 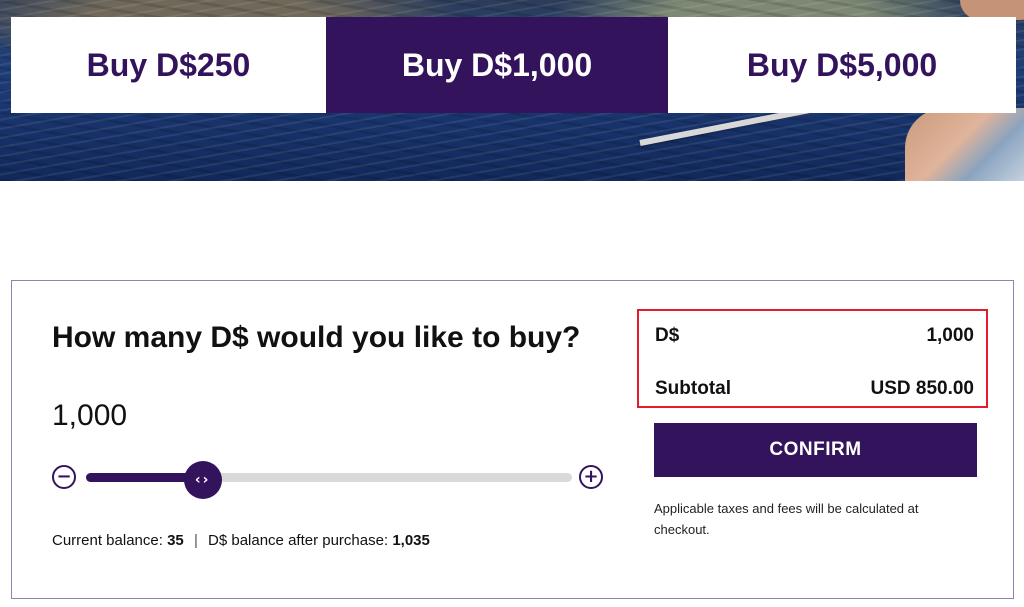 What do you see at coordinates (814, 389) in the screenshot?
I see `summary-row-subtotal: Subtotal USD 850.00` at bounding box center [814, 389].